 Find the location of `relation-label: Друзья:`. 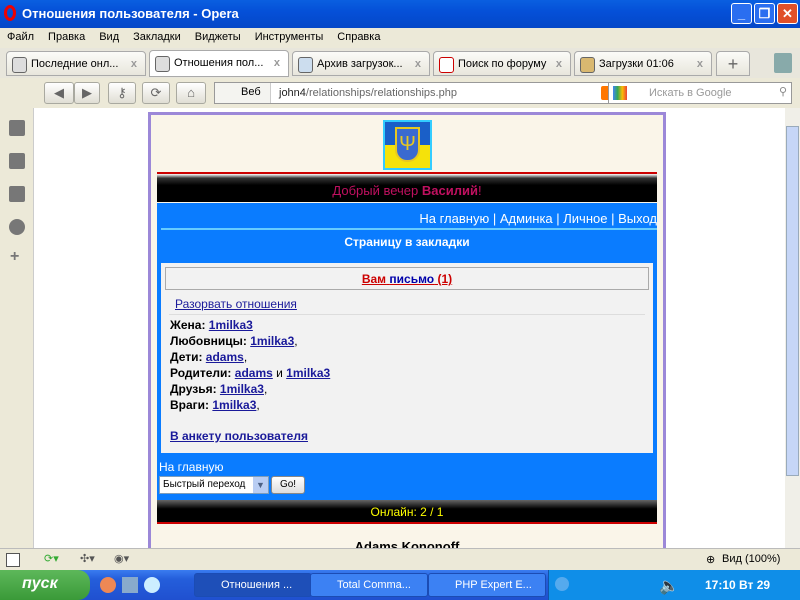

relation-label: Друзья: is located at coordinates (195, 389).